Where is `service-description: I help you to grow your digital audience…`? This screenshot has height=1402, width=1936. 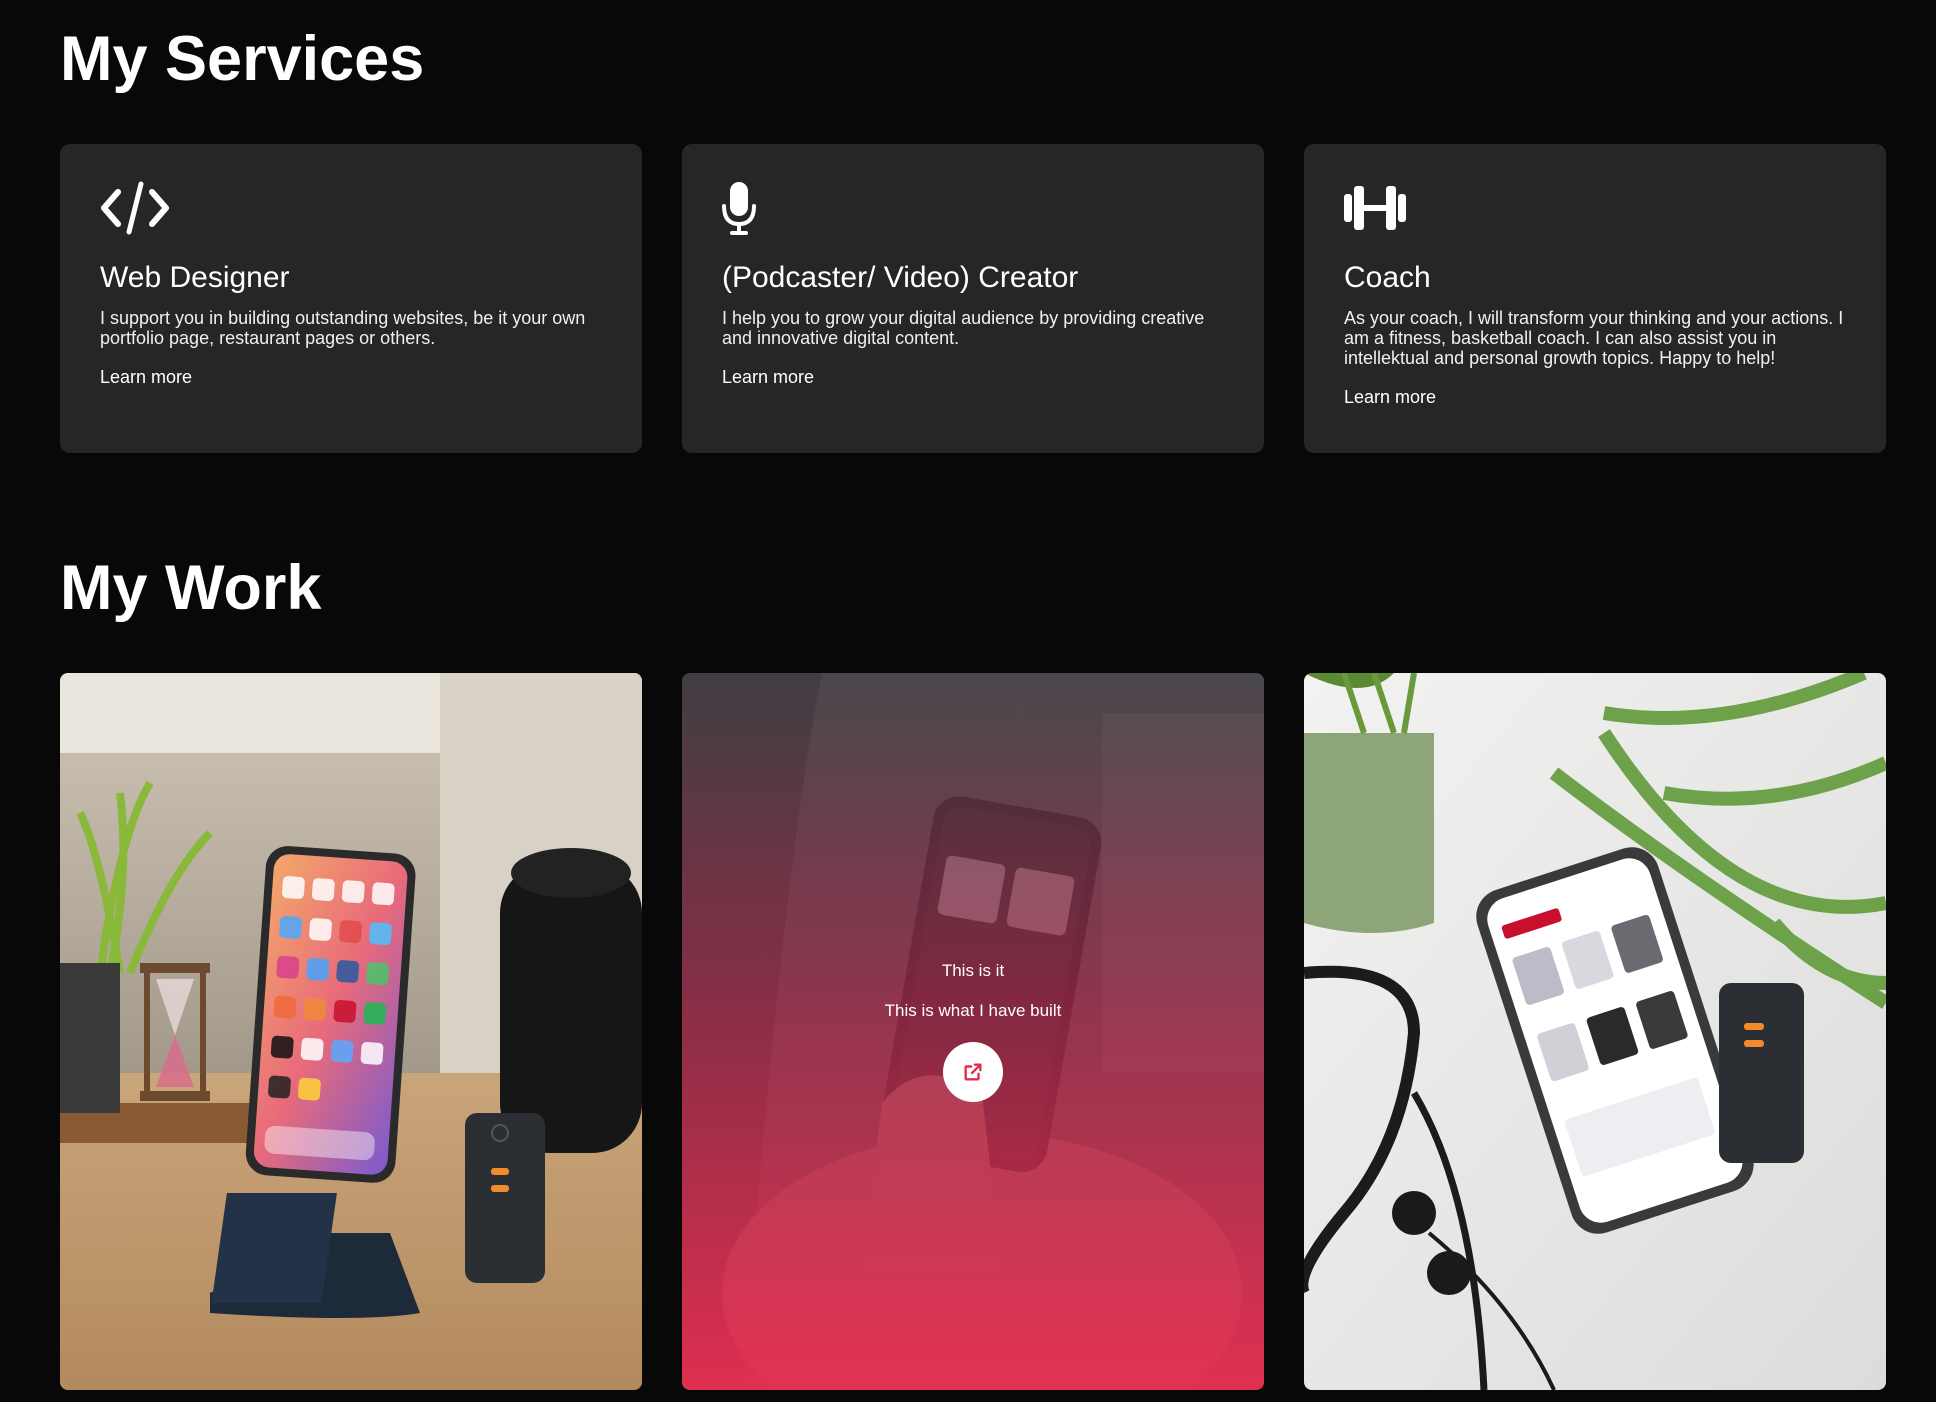
service-description: I help you to grow your digital audience… is located at coordinates (963, 328).